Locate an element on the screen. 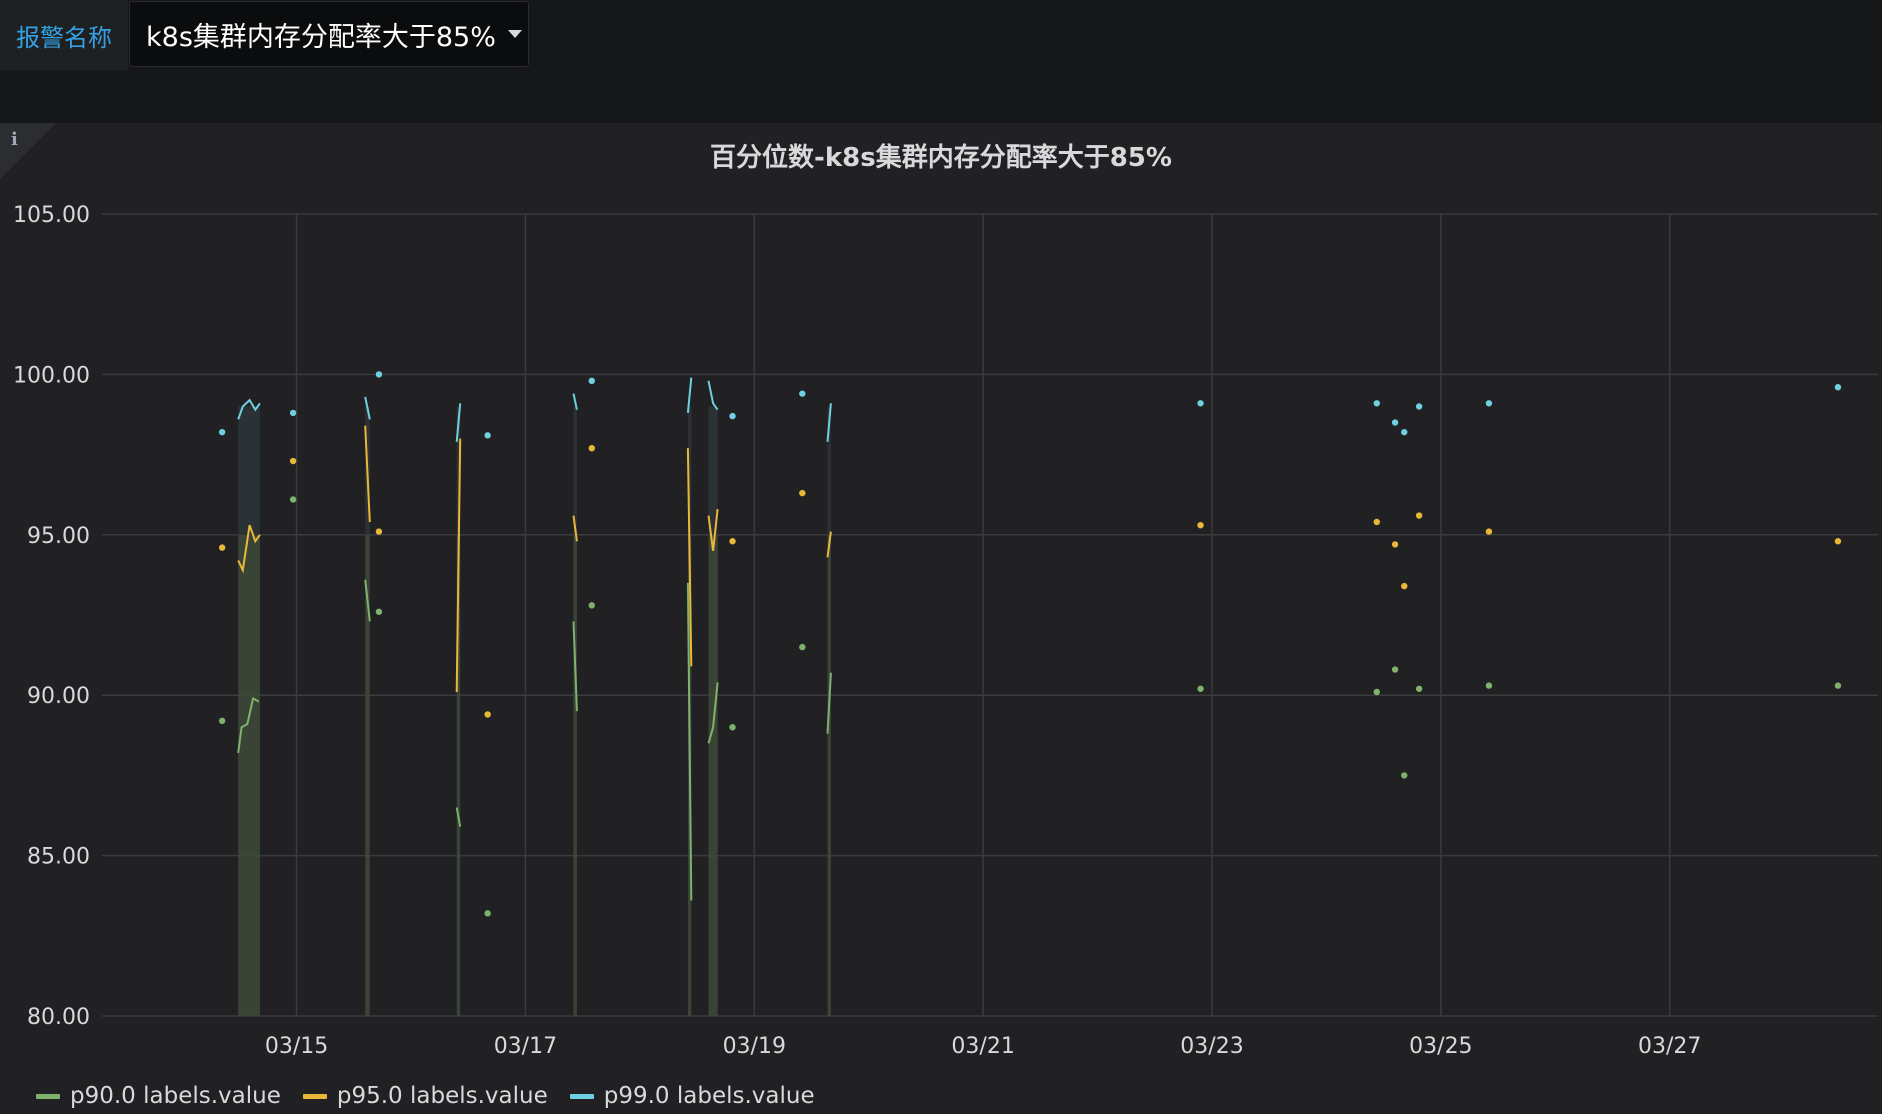  x-tick-label: 03/21 is located at coordinates (982, 1046).